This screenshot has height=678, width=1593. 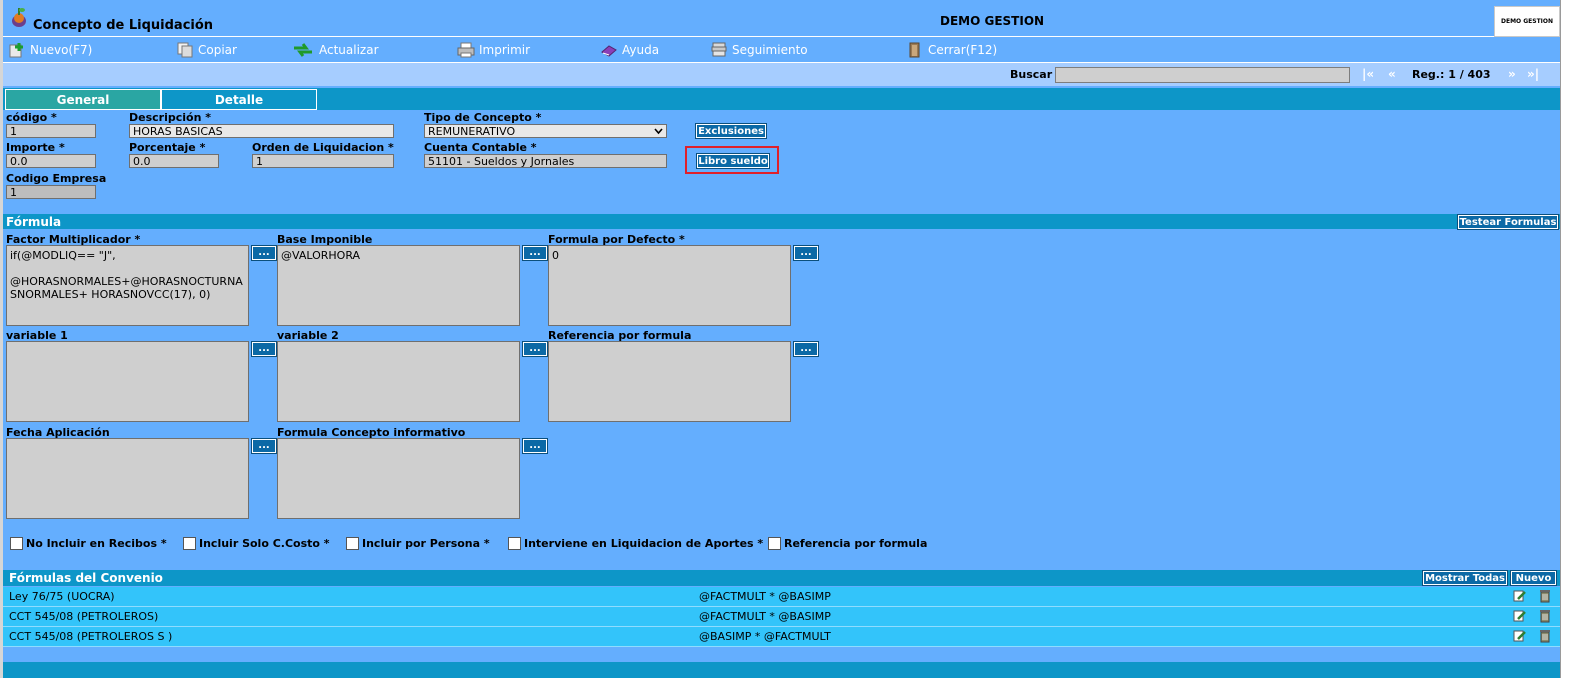 I want to click on concepto-informativo-textarea, so click(x=398, y=478).